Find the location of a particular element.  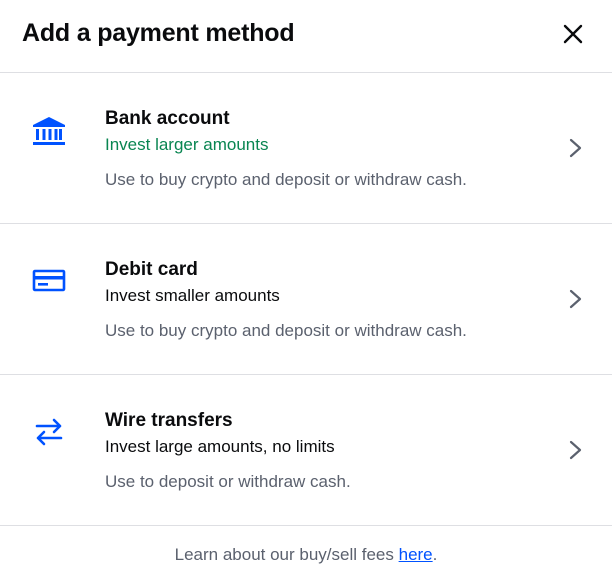

modal-title: Add a payment method is located at coordinates (158, 33).